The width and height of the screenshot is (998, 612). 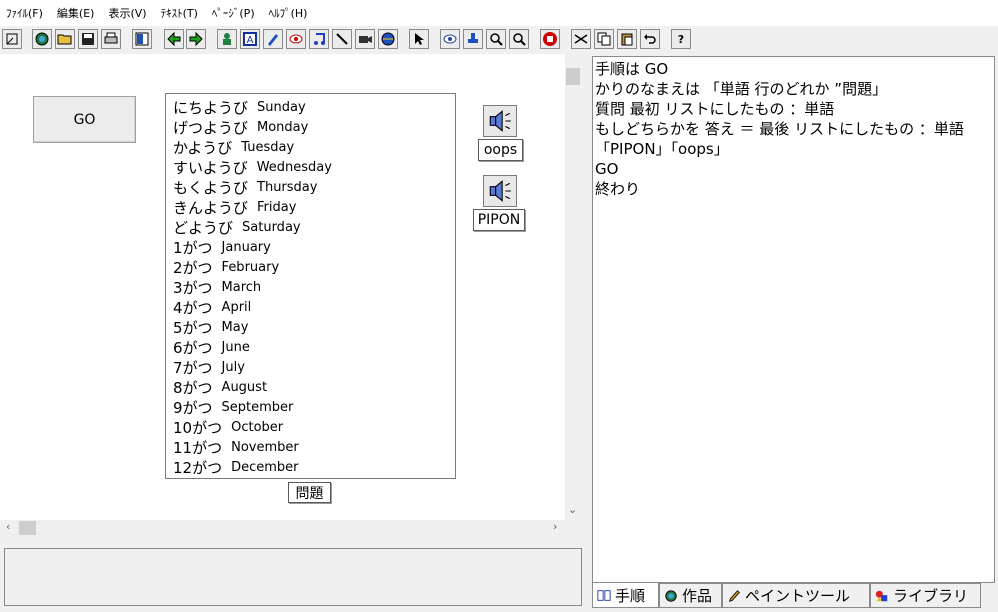 What do you see at coordinates (496, 39) in the screenshot?
I see `zoom-in-icon` at bounding box center [496, 39].